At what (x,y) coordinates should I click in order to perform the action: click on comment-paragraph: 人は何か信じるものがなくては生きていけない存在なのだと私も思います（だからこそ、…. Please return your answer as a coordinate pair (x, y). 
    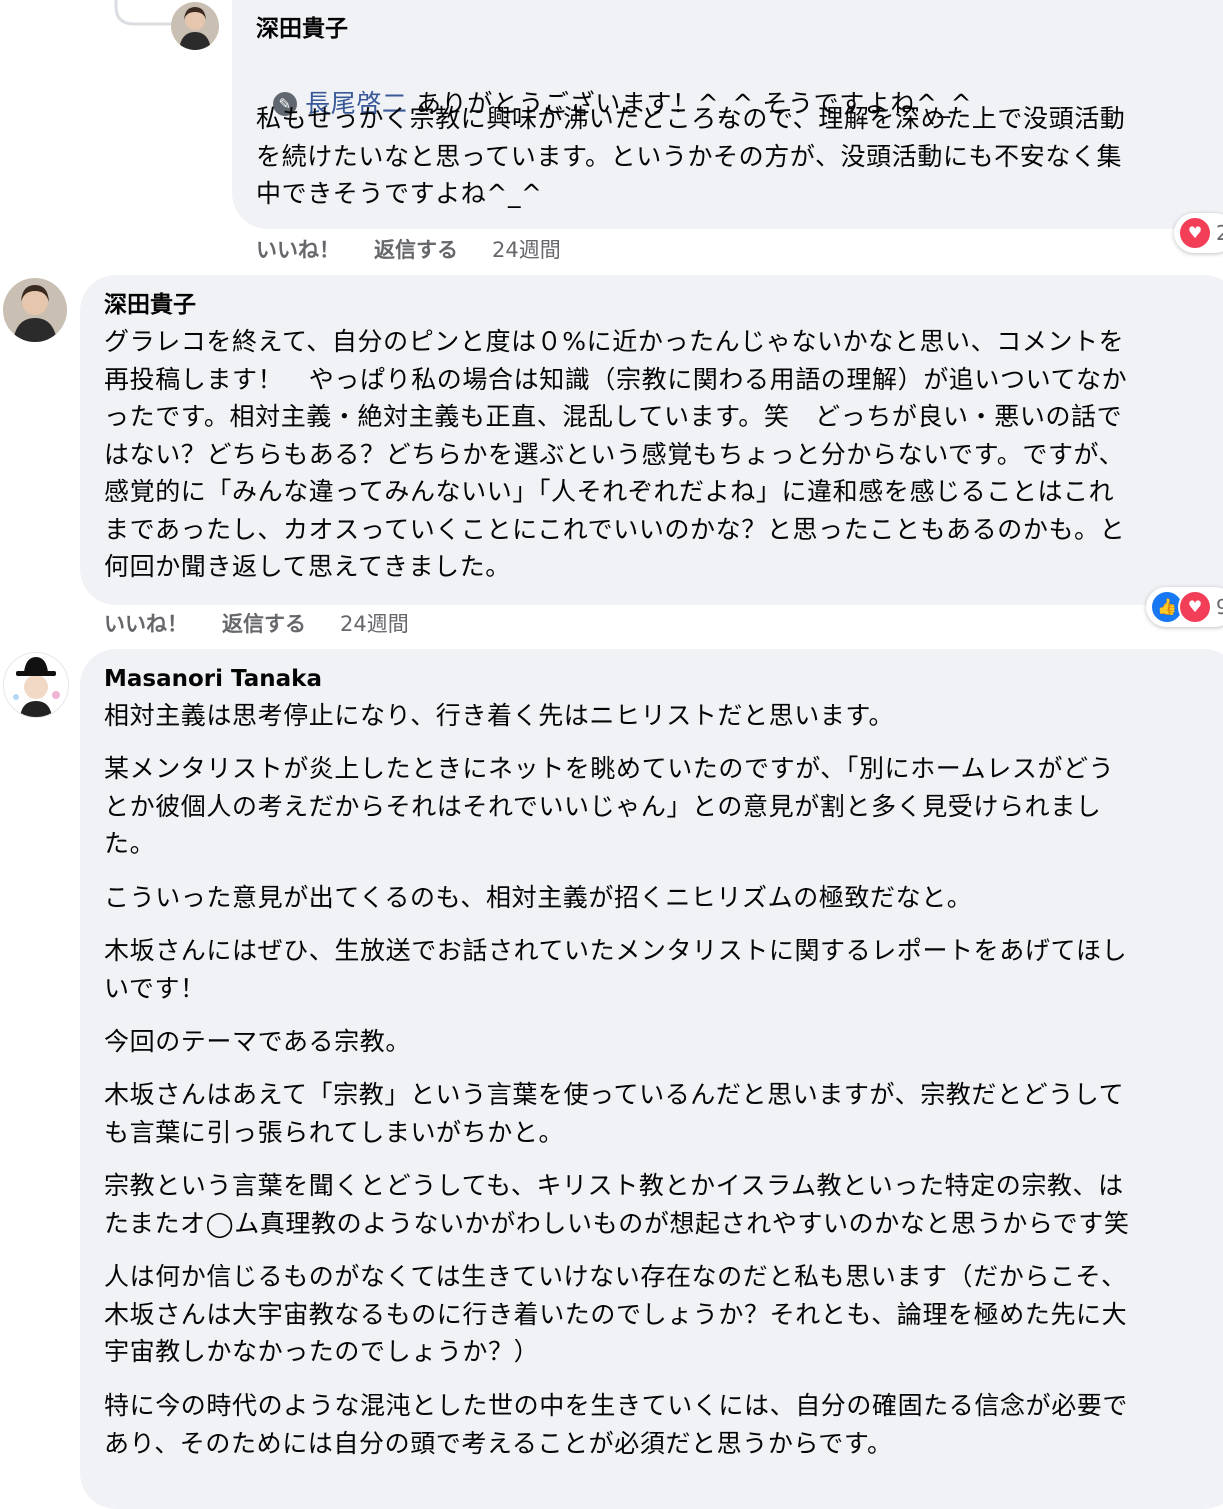
    Looking at the image, I should click on (616, 1314).